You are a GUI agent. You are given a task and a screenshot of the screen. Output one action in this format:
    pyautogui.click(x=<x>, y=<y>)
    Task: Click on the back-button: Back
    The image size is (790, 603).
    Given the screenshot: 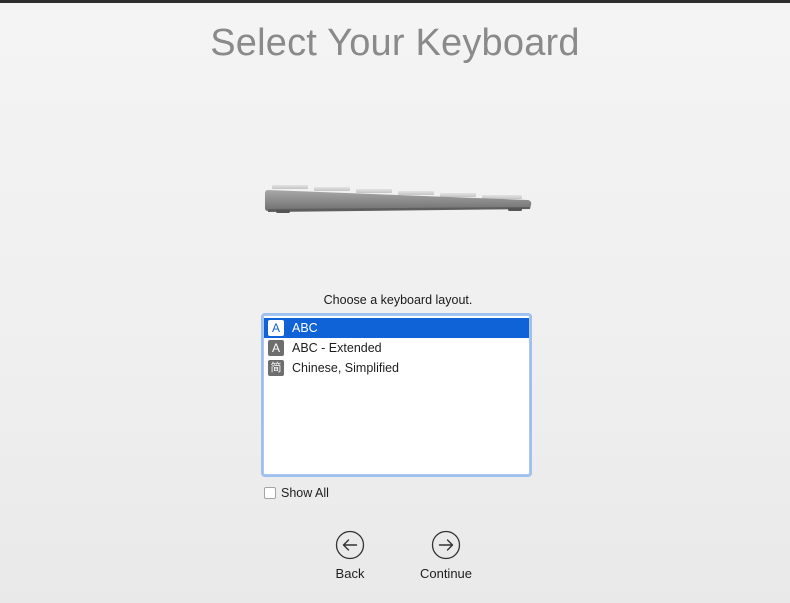 What is the action you would take?
    pyautogui.click(x=350, y=555)
    